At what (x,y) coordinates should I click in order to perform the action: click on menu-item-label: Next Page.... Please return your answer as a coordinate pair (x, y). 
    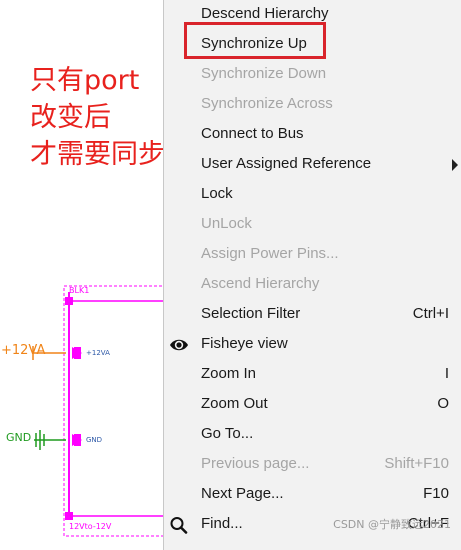
    Looking at the image, I should click on (242, 493).